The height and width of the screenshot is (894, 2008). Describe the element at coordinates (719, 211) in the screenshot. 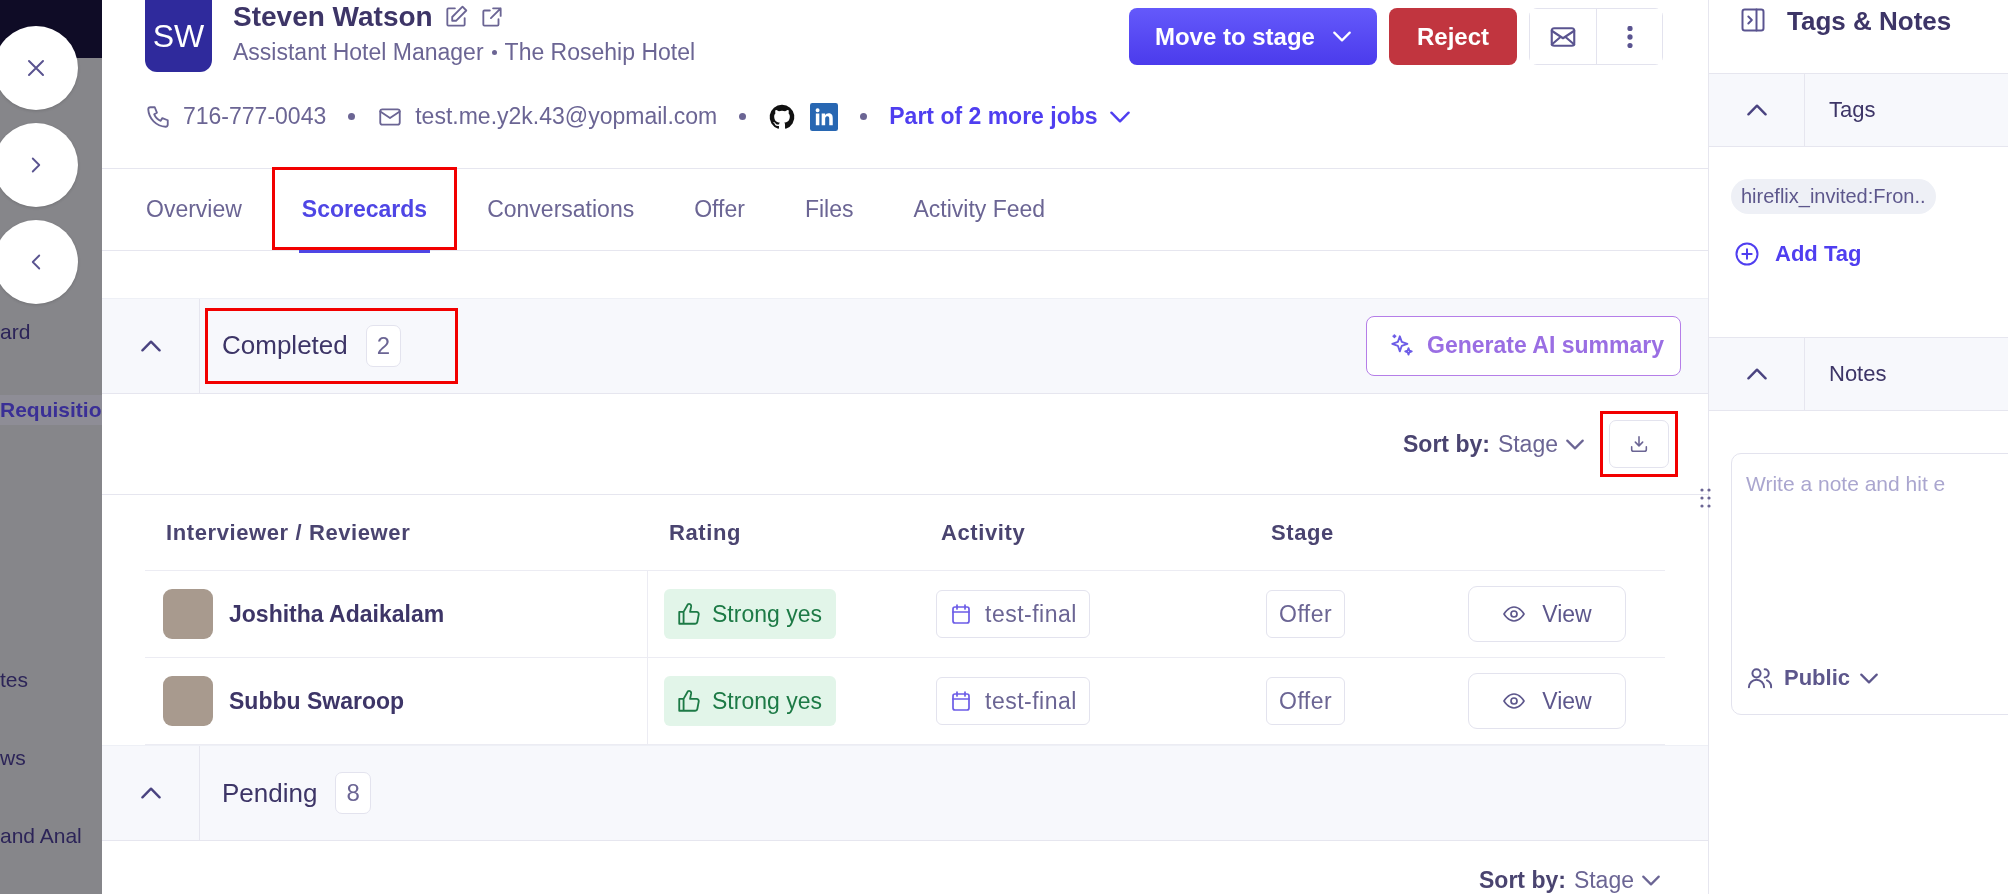

I see `tab: Offer` at that location.